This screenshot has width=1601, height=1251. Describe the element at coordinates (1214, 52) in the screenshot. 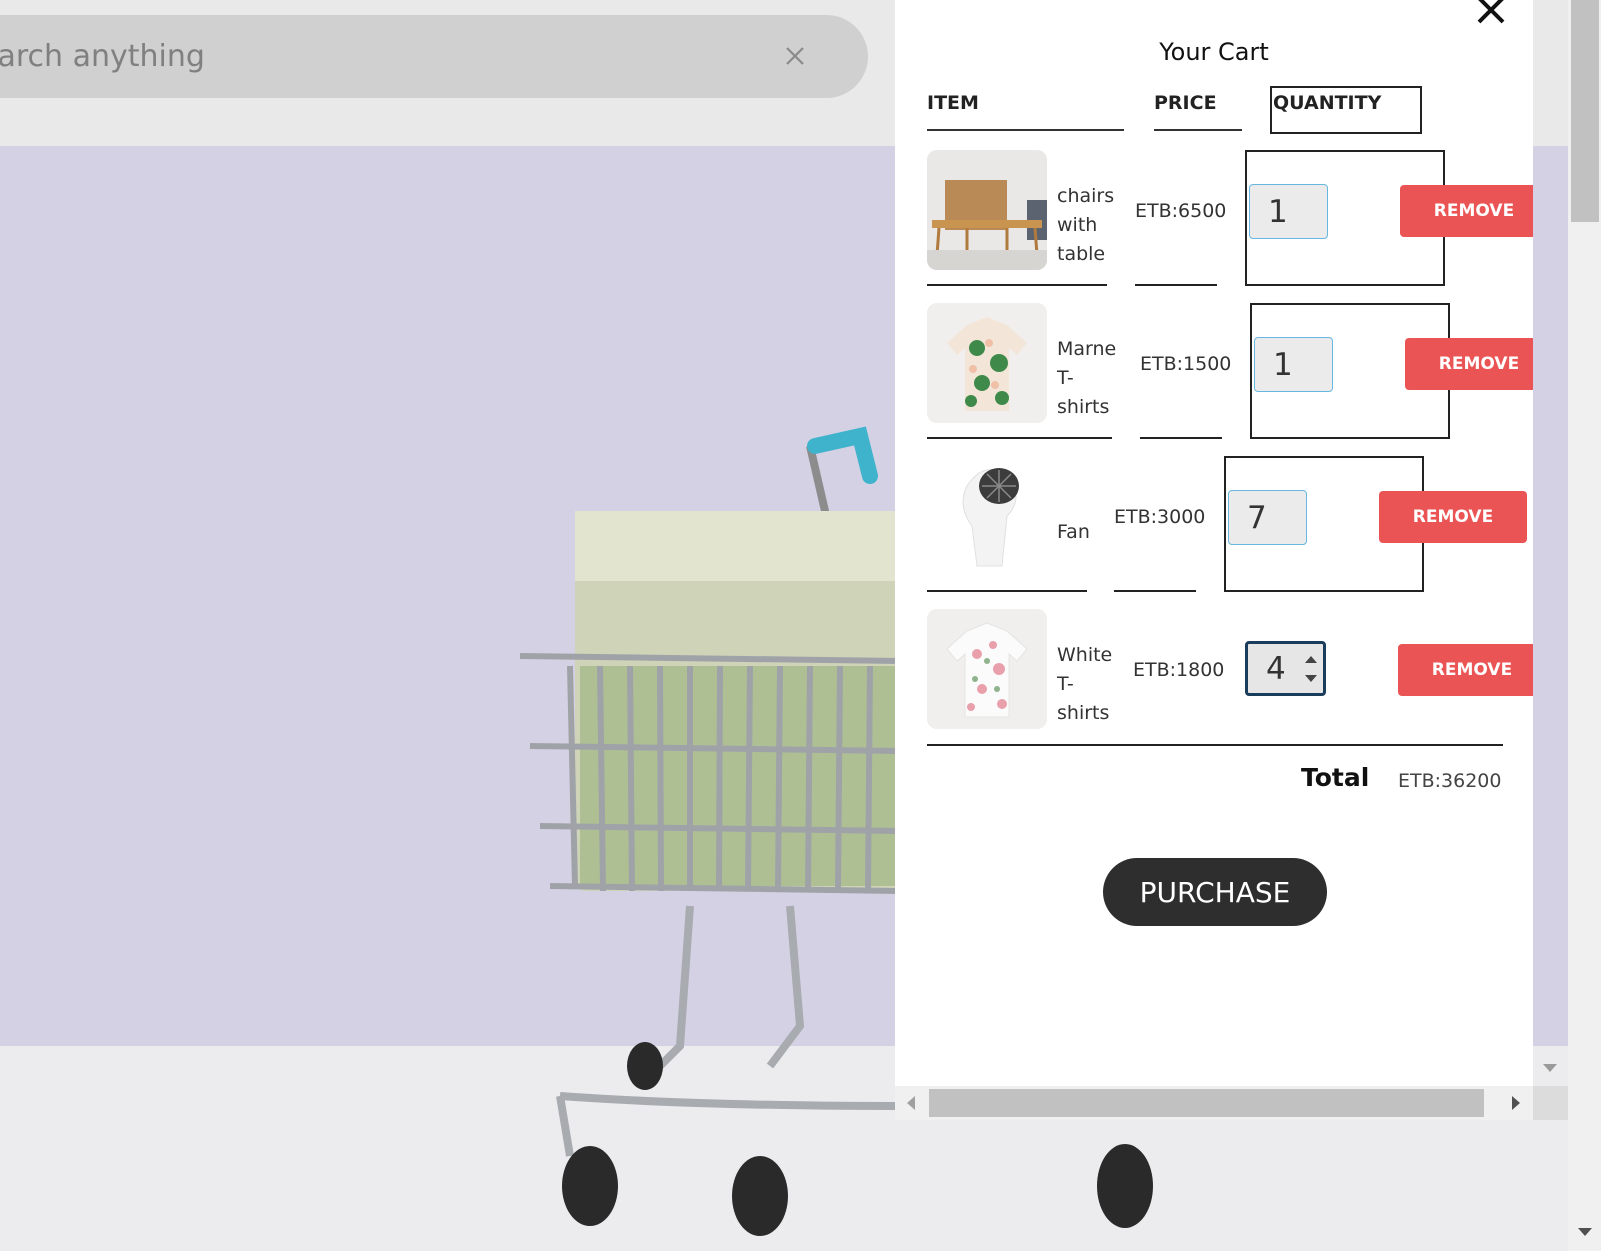

I see `cart-title: Your Cart` at that location.